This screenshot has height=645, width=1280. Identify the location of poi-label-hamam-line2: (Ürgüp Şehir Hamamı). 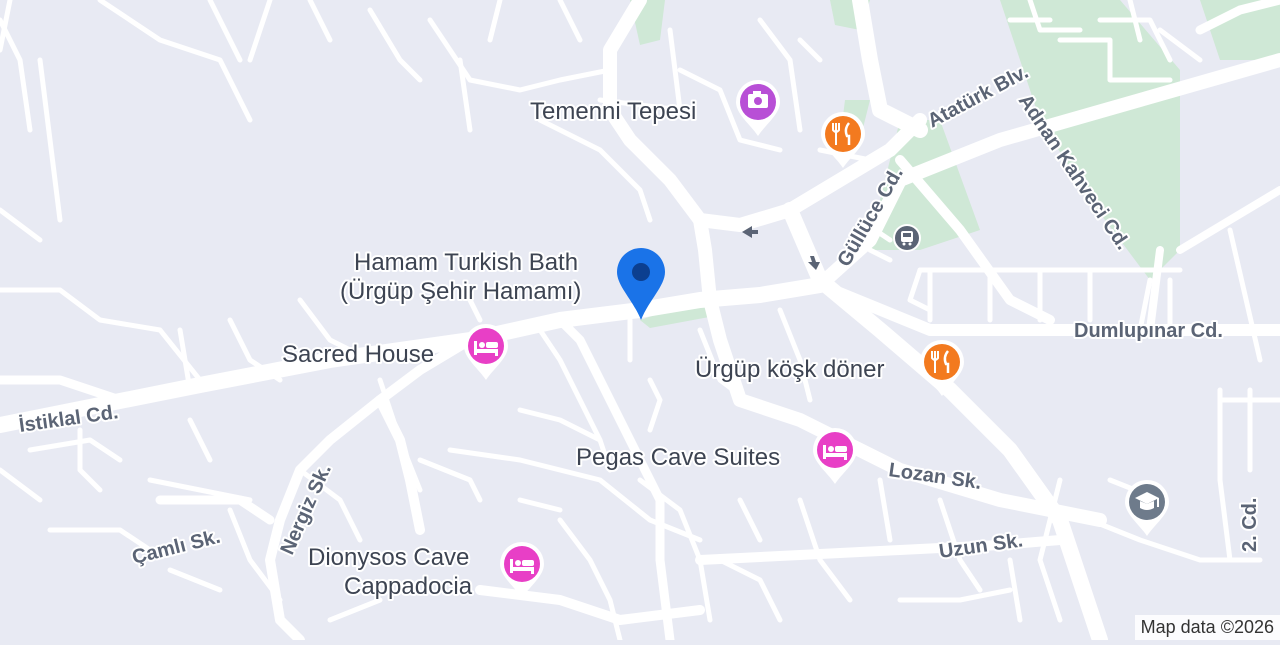
(460, 291).